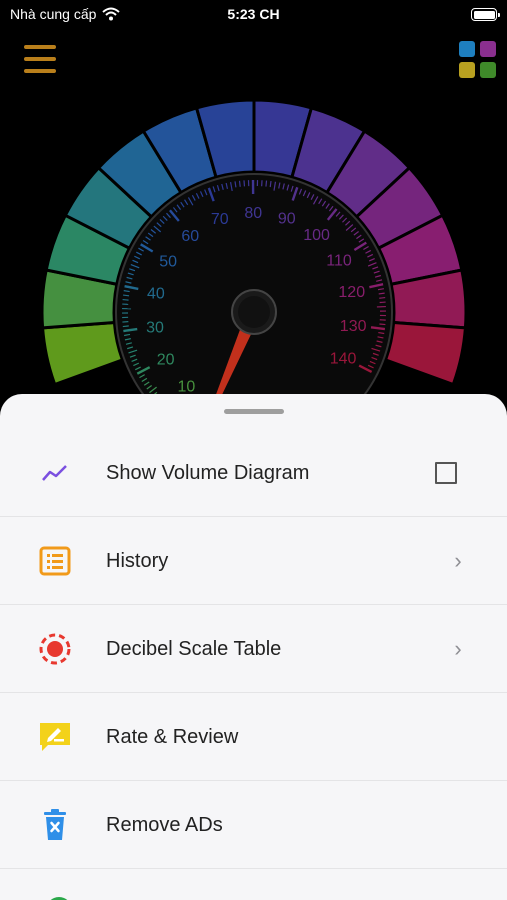 The height and width of the screenshot is (900, 507). Describe the element at coordinates (55, 825) in the screenshot. I see `trash-x-icon` at that location.